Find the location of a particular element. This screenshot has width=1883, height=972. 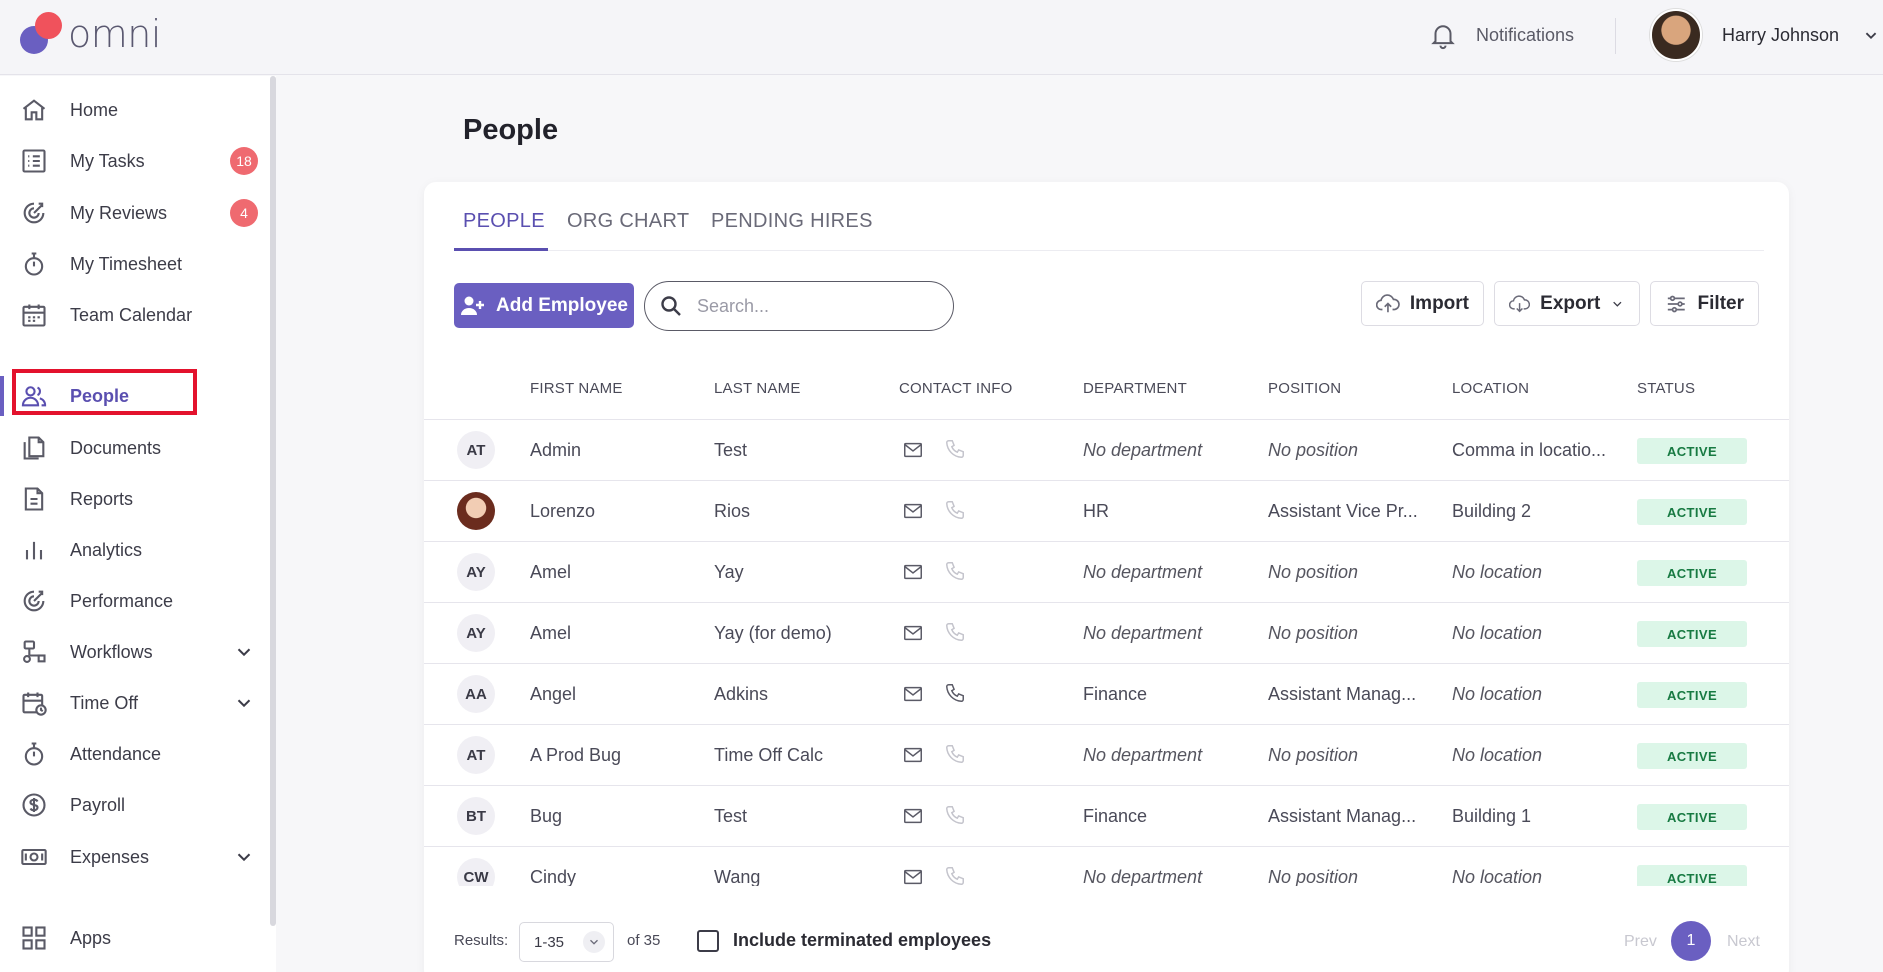

sidebar-item-workflows: Workflows is located at coordinates (132, 652).